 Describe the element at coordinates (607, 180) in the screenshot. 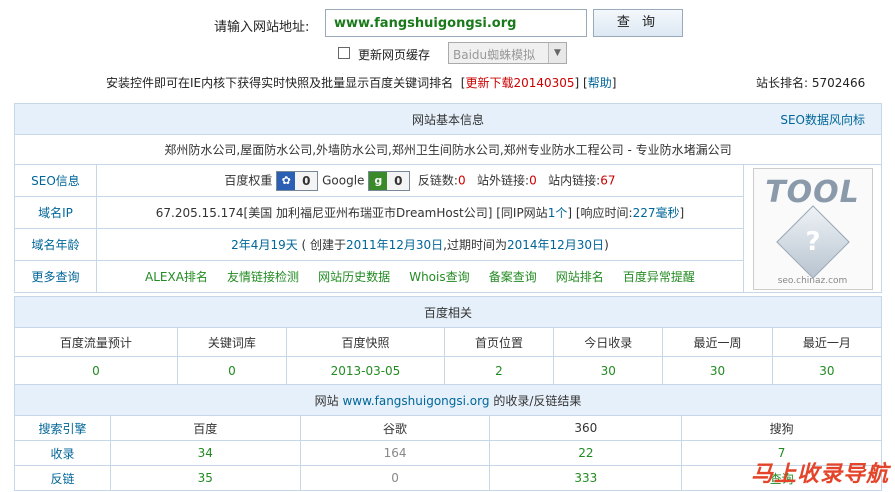

I see `inlinks-value: 67` at that location.